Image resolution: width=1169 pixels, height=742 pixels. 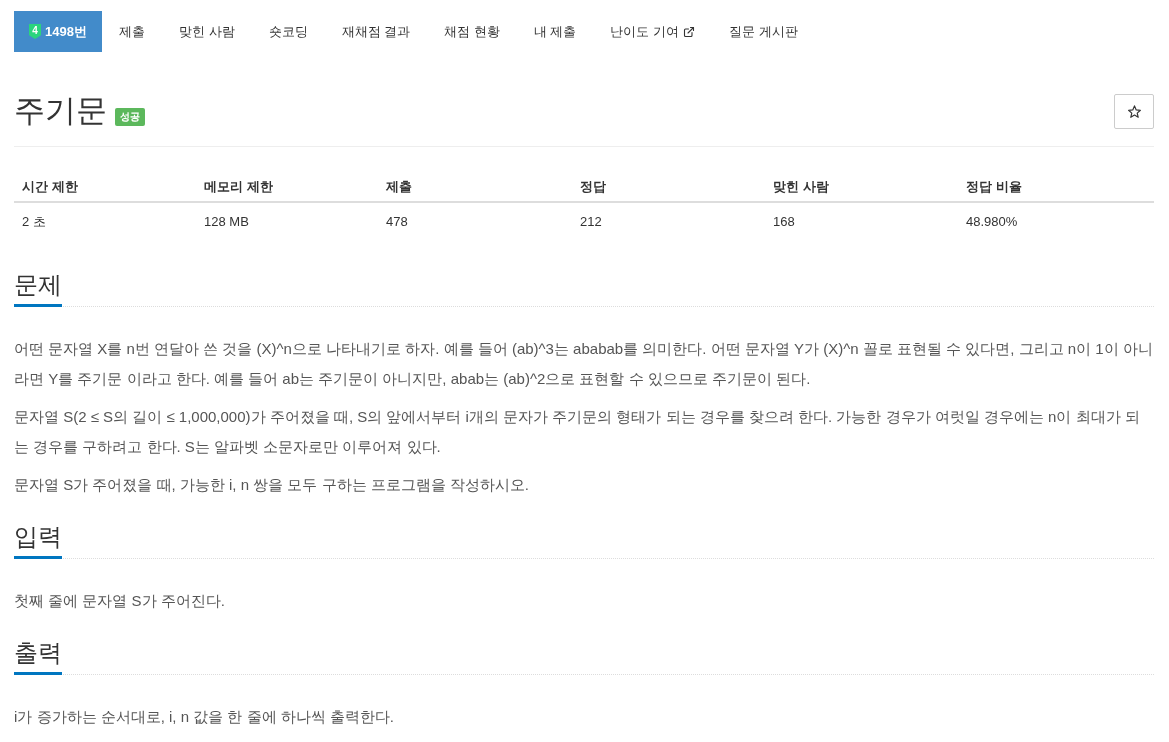 What do you see at coordinates (238, 187) in the screenshot?
I see `table-header: 메모리 제한` at bounding box center [238, 187].